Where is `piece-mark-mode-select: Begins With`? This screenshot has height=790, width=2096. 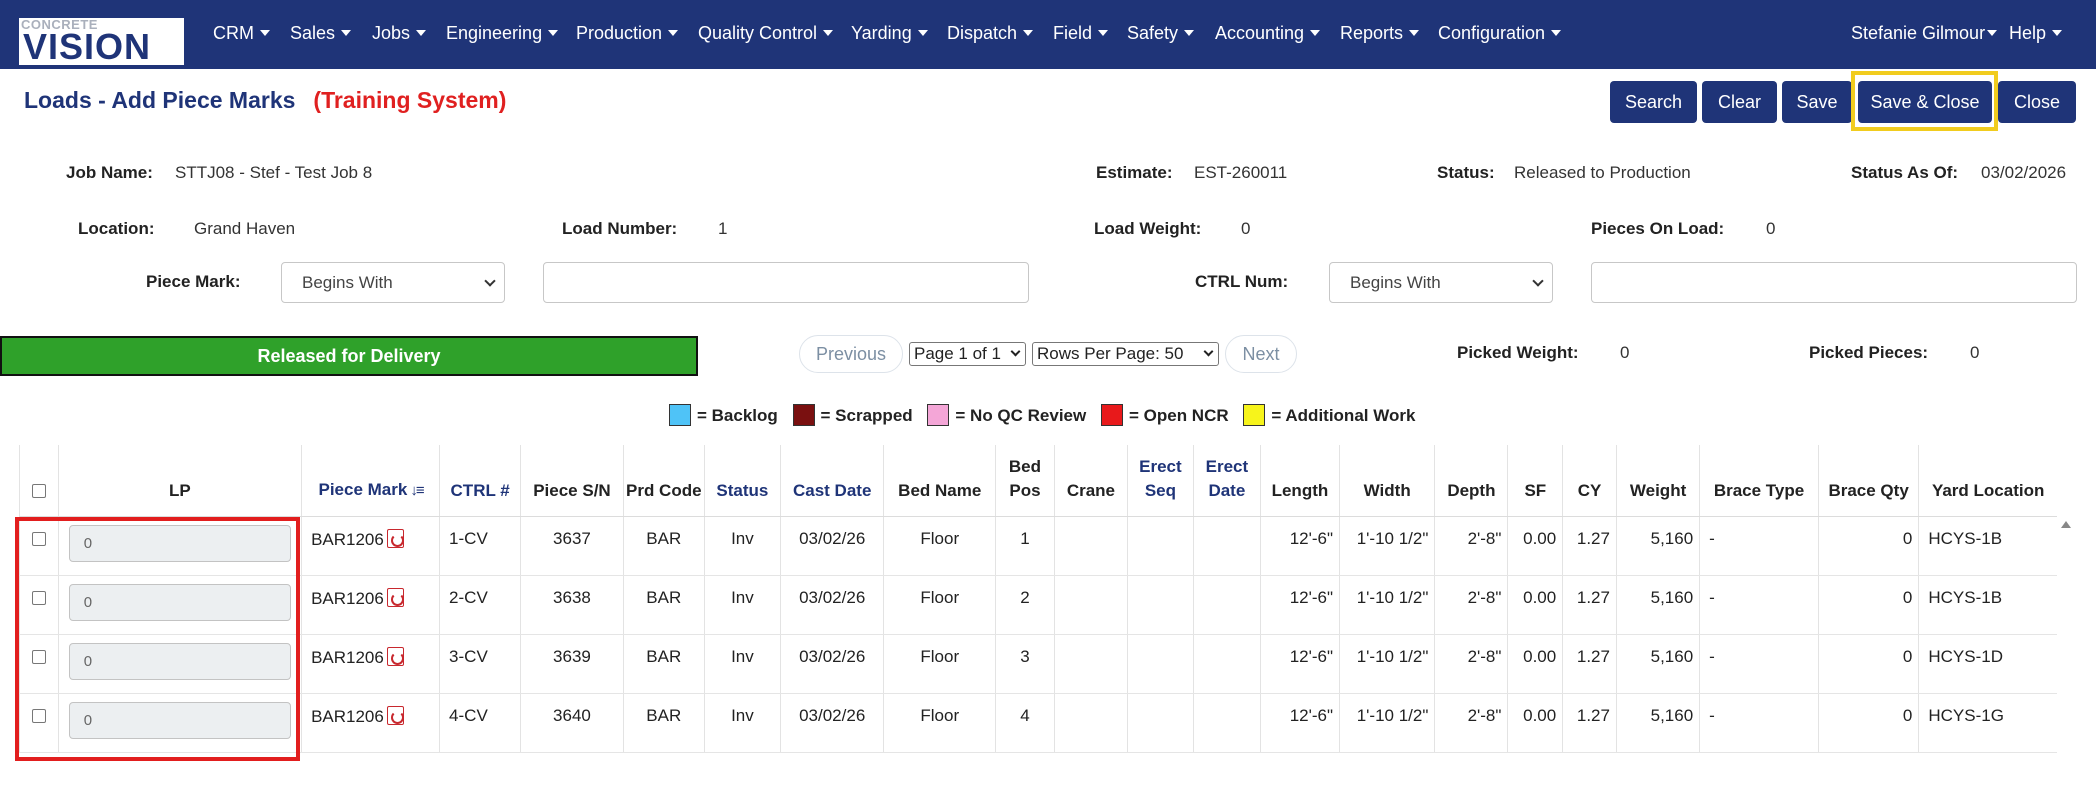 piece-mark-mode-select: Begins With is located at coordinates (393, 282).